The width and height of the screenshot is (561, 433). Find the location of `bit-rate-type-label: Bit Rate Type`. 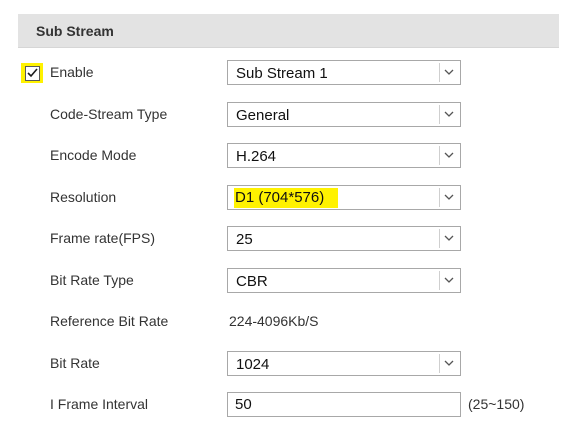

bit-rate-type-label: Bit Rate Type is located at coordinates (92, 280).